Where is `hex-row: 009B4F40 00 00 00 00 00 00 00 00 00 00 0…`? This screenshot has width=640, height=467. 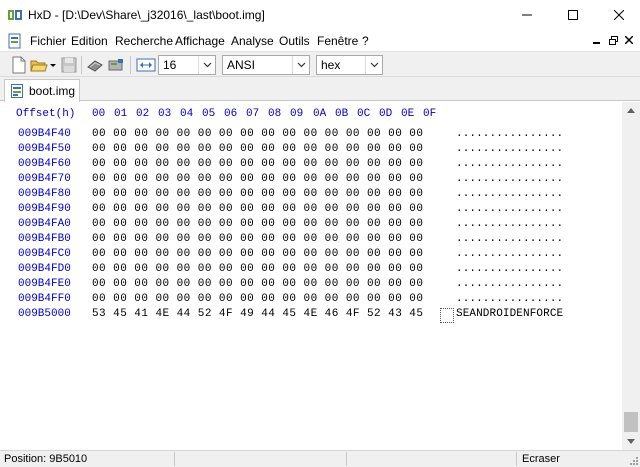
hex-row: 009B4F40 00 00 00 00 00 00 00 00 00 00 0… is located at coordinates (310, 135).